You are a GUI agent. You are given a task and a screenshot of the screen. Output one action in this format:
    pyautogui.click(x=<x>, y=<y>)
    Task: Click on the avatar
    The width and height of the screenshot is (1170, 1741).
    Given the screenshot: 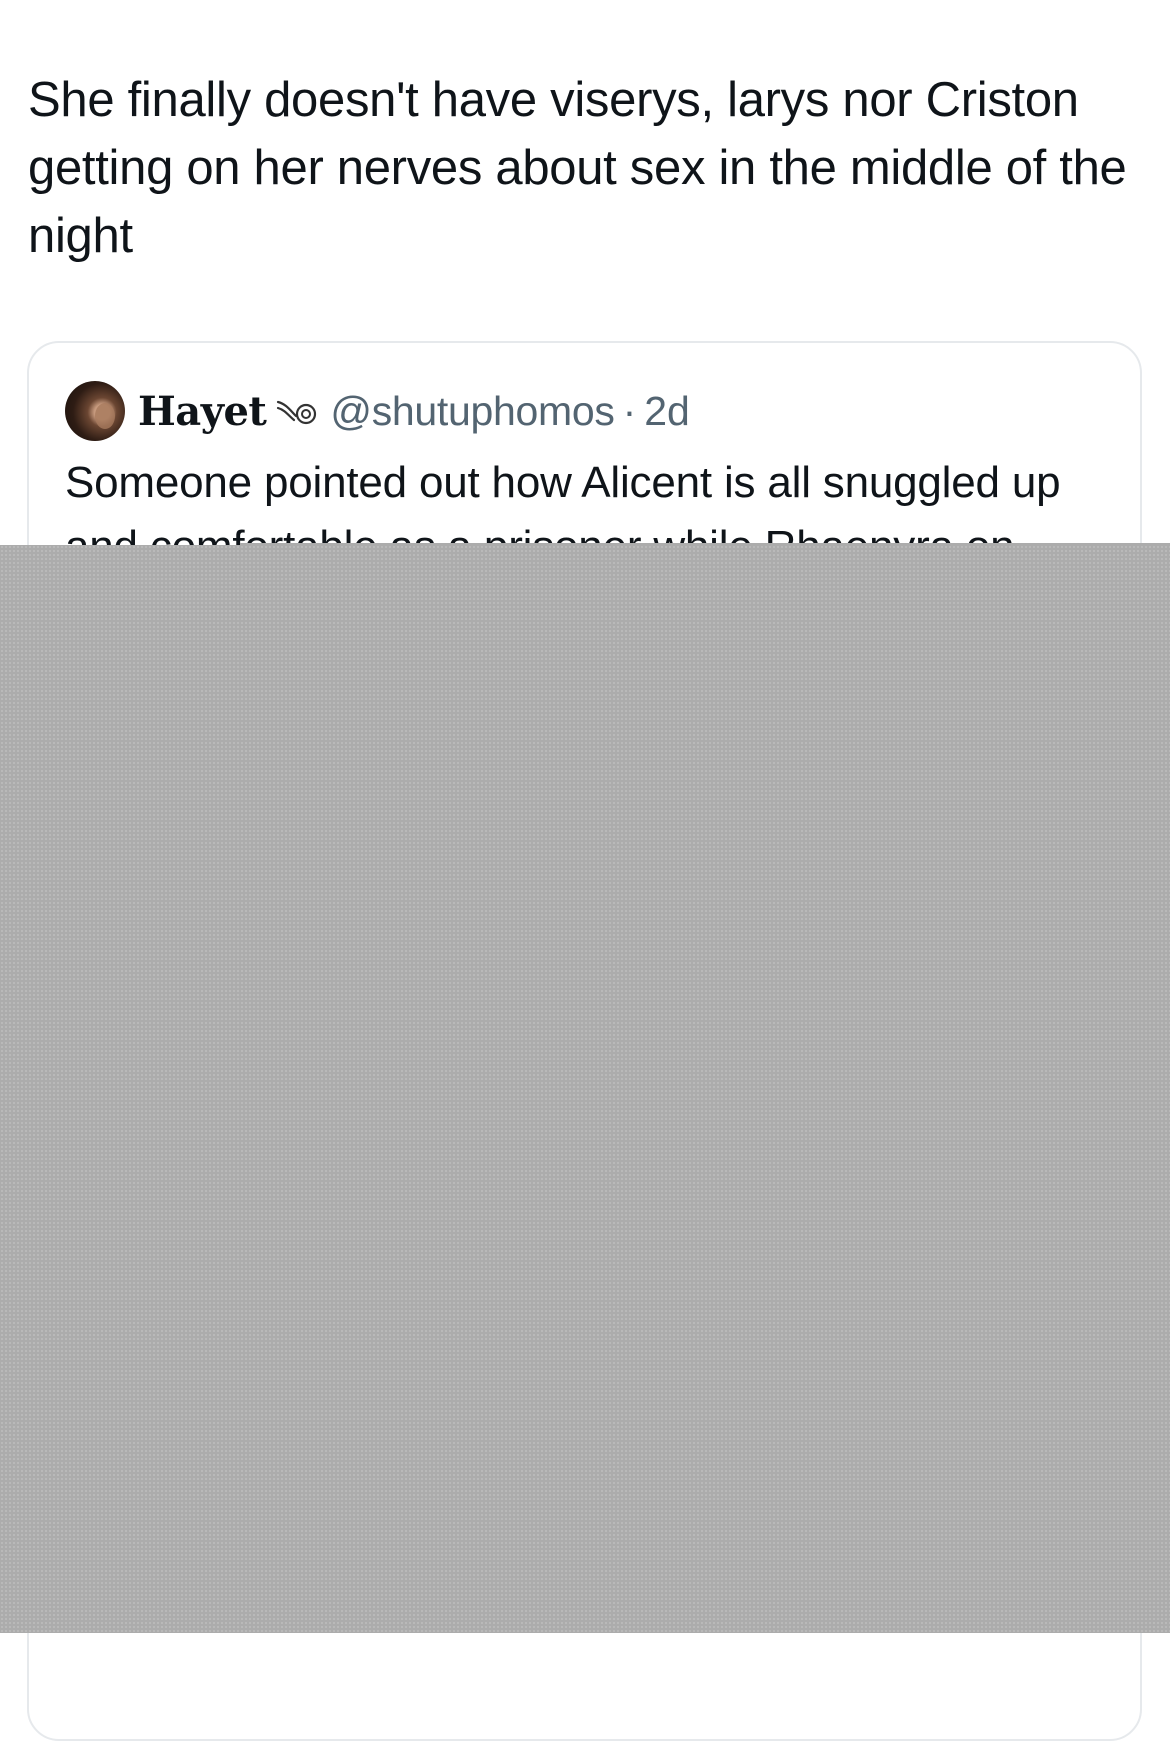 What is the action you would take?
    pyautogui.click(x=95, y=411)
    